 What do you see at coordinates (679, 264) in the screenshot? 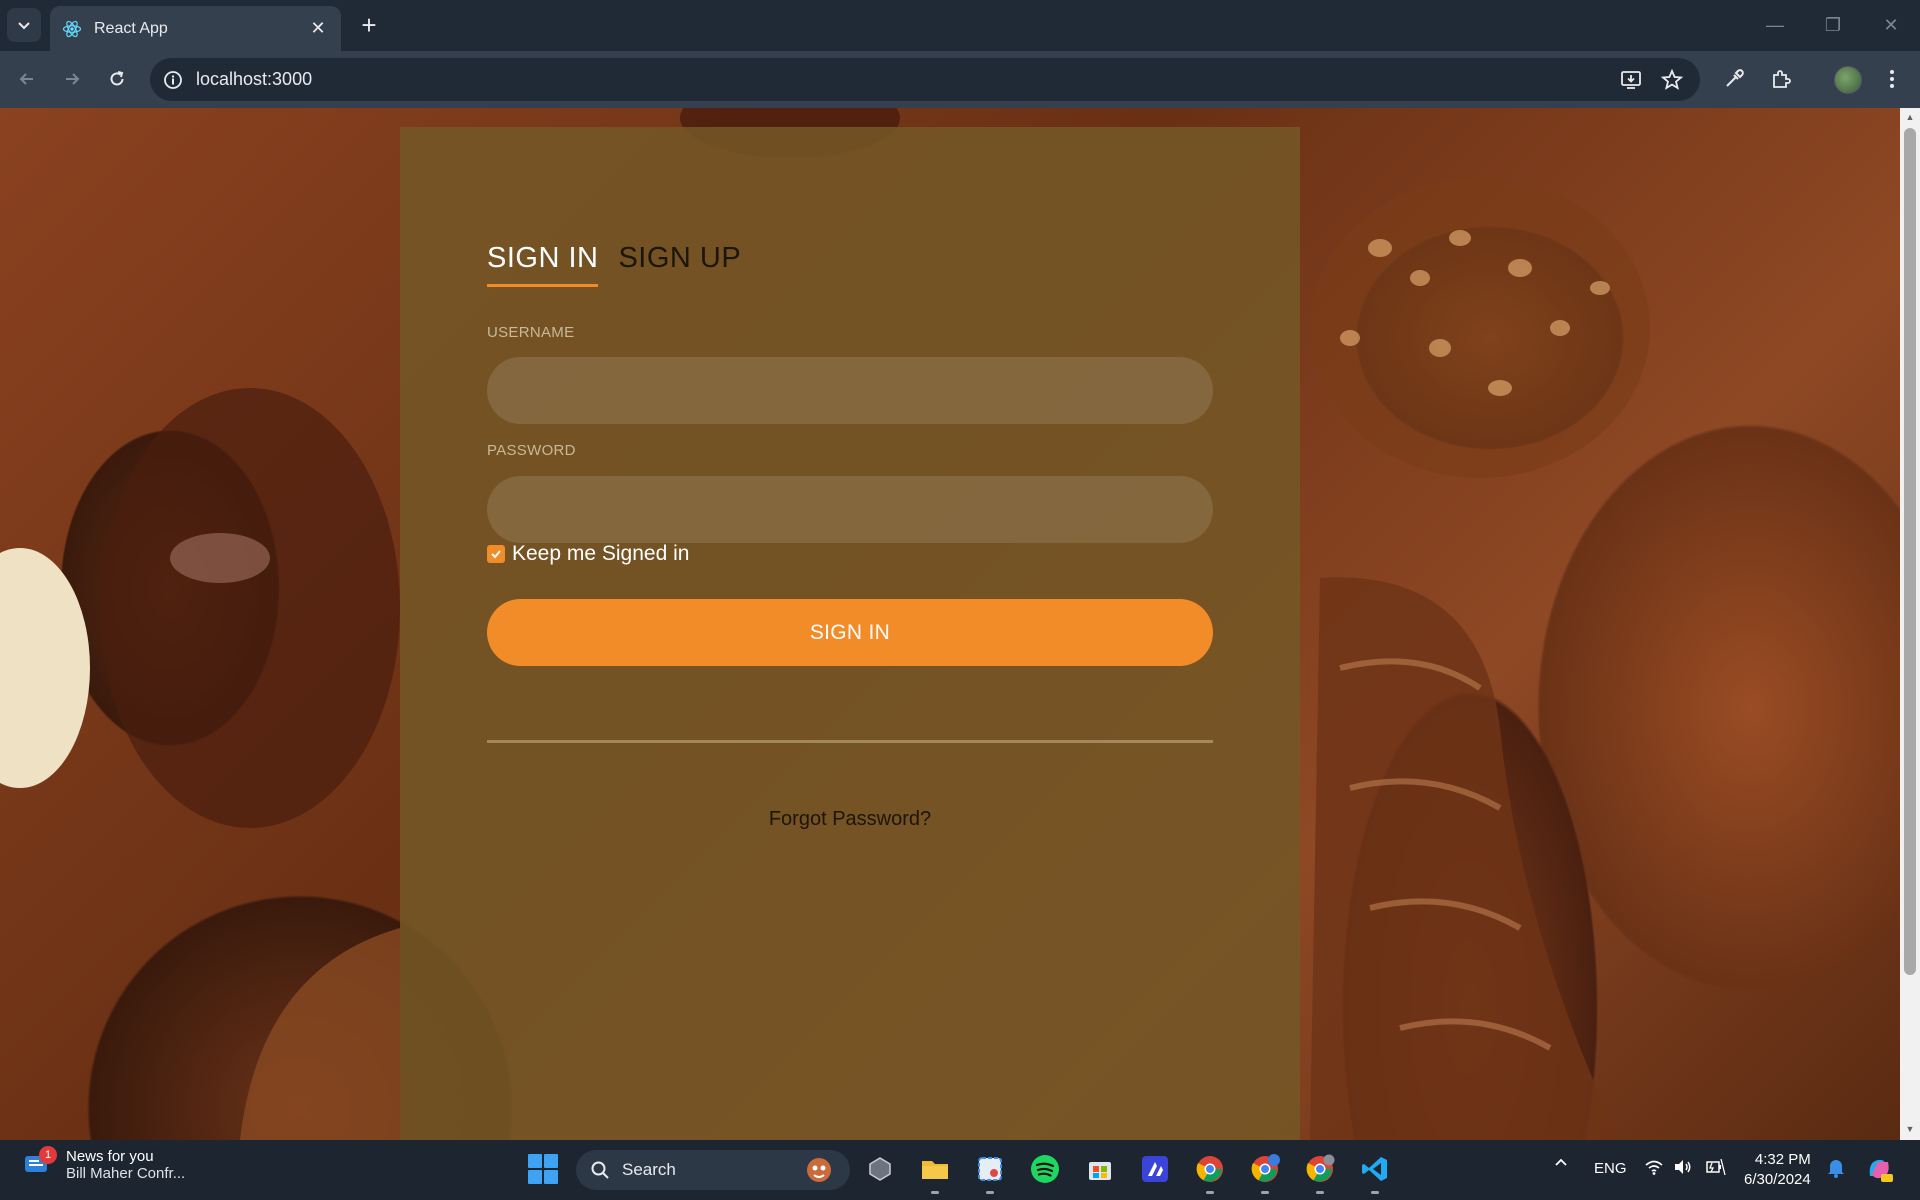
I see `tab-sign-up: SIGN UP` at bounding box center [679, 264].